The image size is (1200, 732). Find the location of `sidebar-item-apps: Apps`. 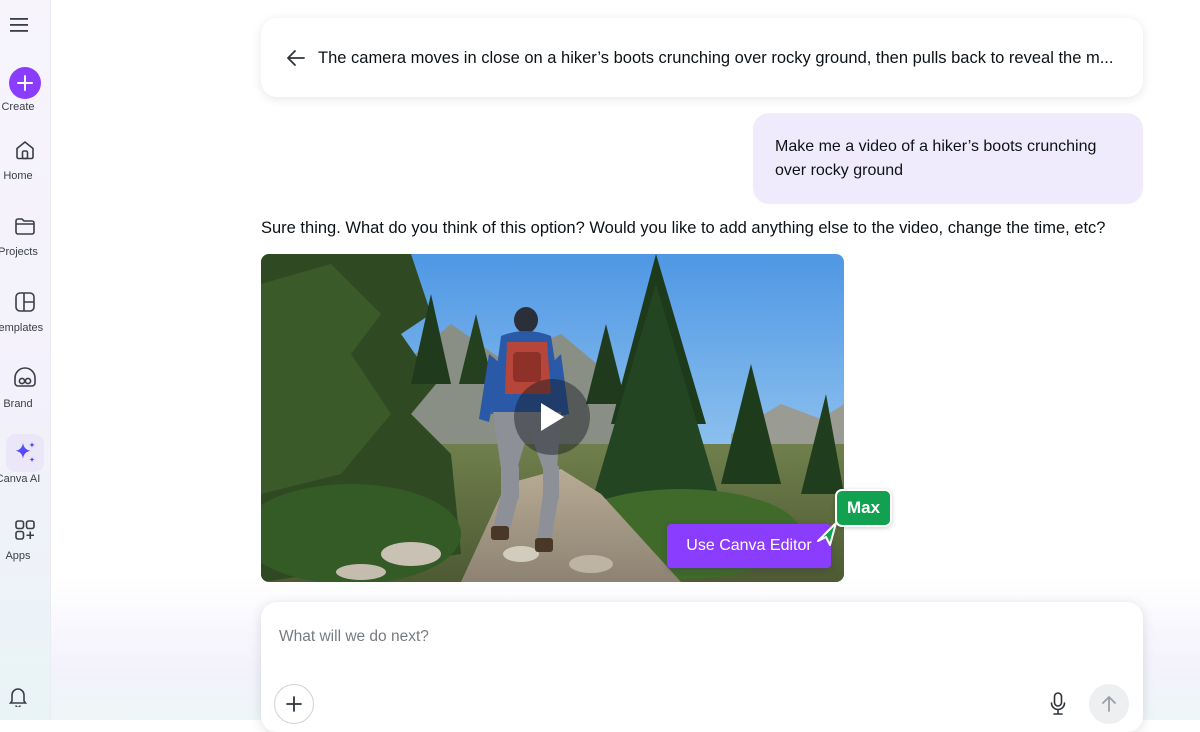

sidebar-item-apps: Apps is located at coordinates (25, 536).